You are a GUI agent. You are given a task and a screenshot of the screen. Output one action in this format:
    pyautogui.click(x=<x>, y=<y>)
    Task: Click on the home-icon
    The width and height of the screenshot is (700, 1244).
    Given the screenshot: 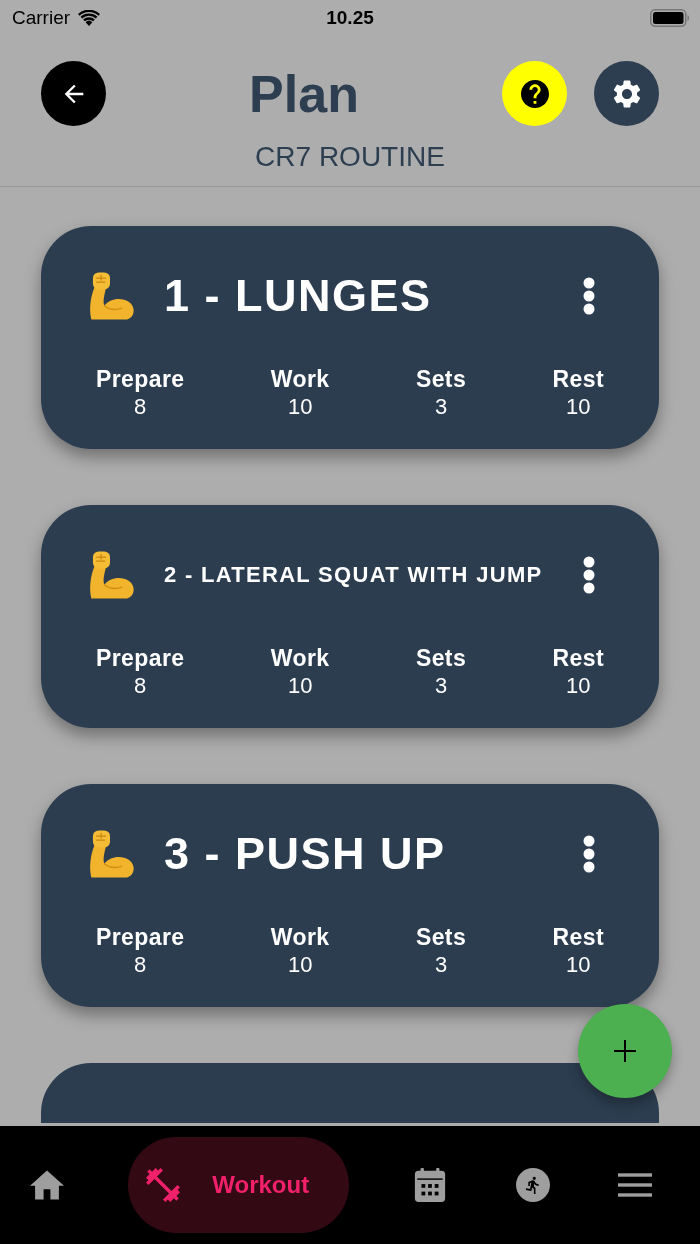 What is the action you would take?
    pyautogui.click(x=47, y=1185)
    